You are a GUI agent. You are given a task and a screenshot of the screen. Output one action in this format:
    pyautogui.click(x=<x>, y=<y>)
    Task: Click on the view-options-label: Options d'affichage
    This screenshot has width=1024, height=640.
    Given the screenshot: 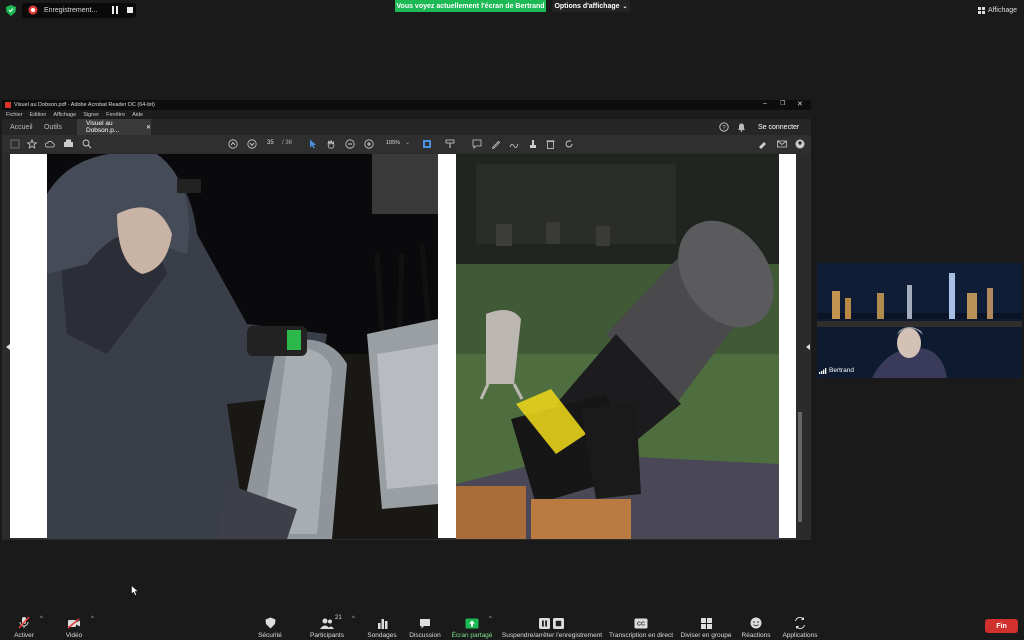 What is the action you would take?
    pyautogui.click(x=587, y=6)
    